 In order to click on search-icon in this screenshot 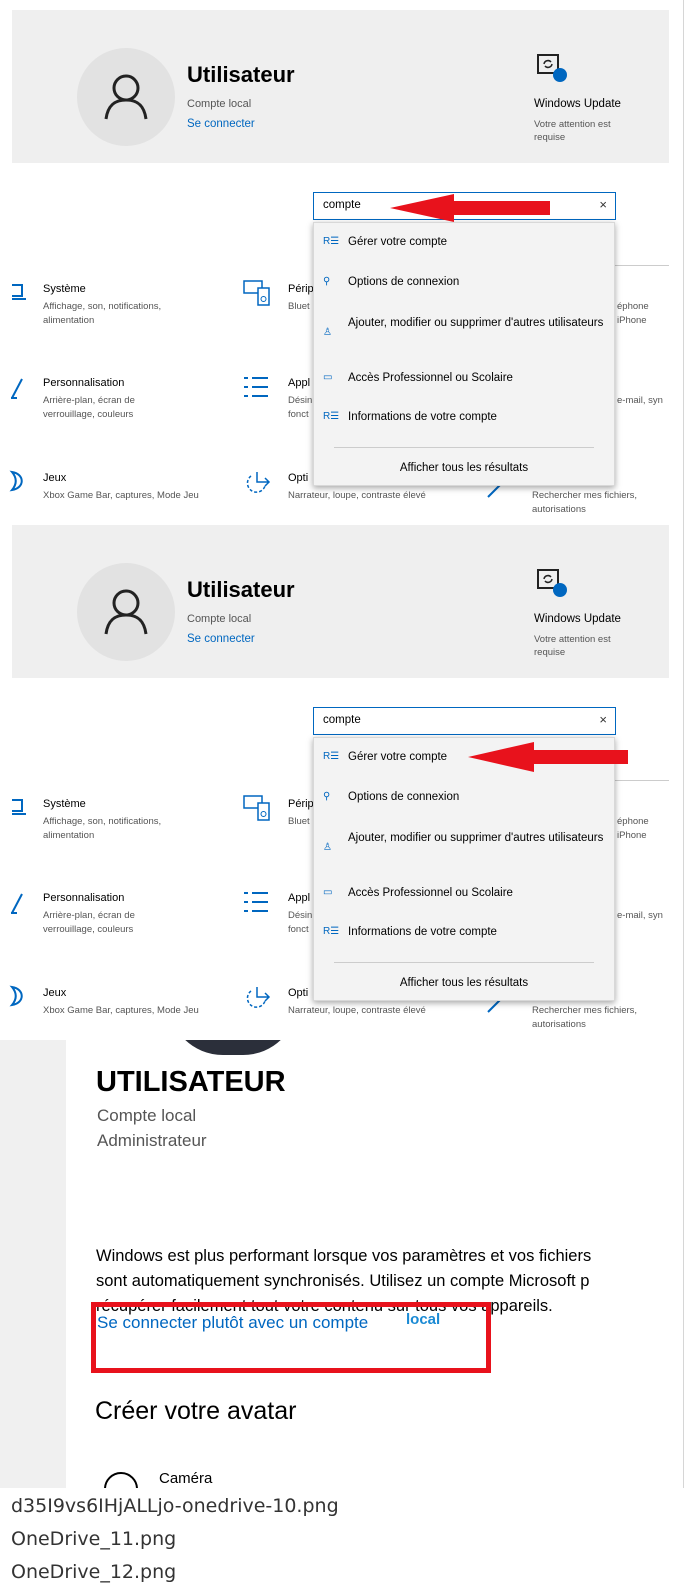, I will do `click(495, 1008)`.